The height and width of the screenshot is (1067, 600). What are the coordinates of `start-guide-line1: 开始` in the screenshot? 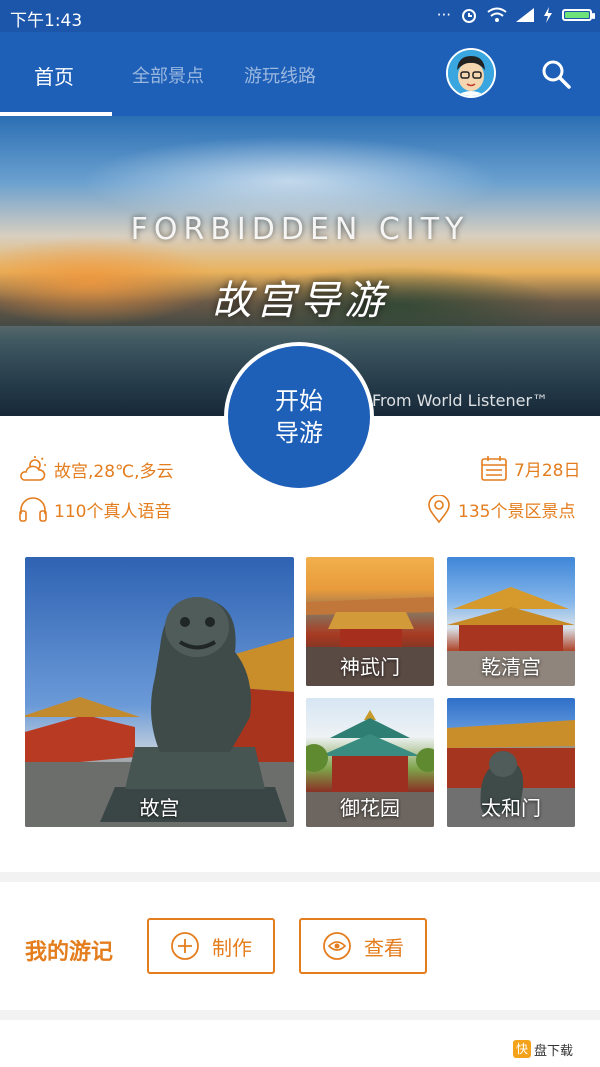 It's located at (299, 401).